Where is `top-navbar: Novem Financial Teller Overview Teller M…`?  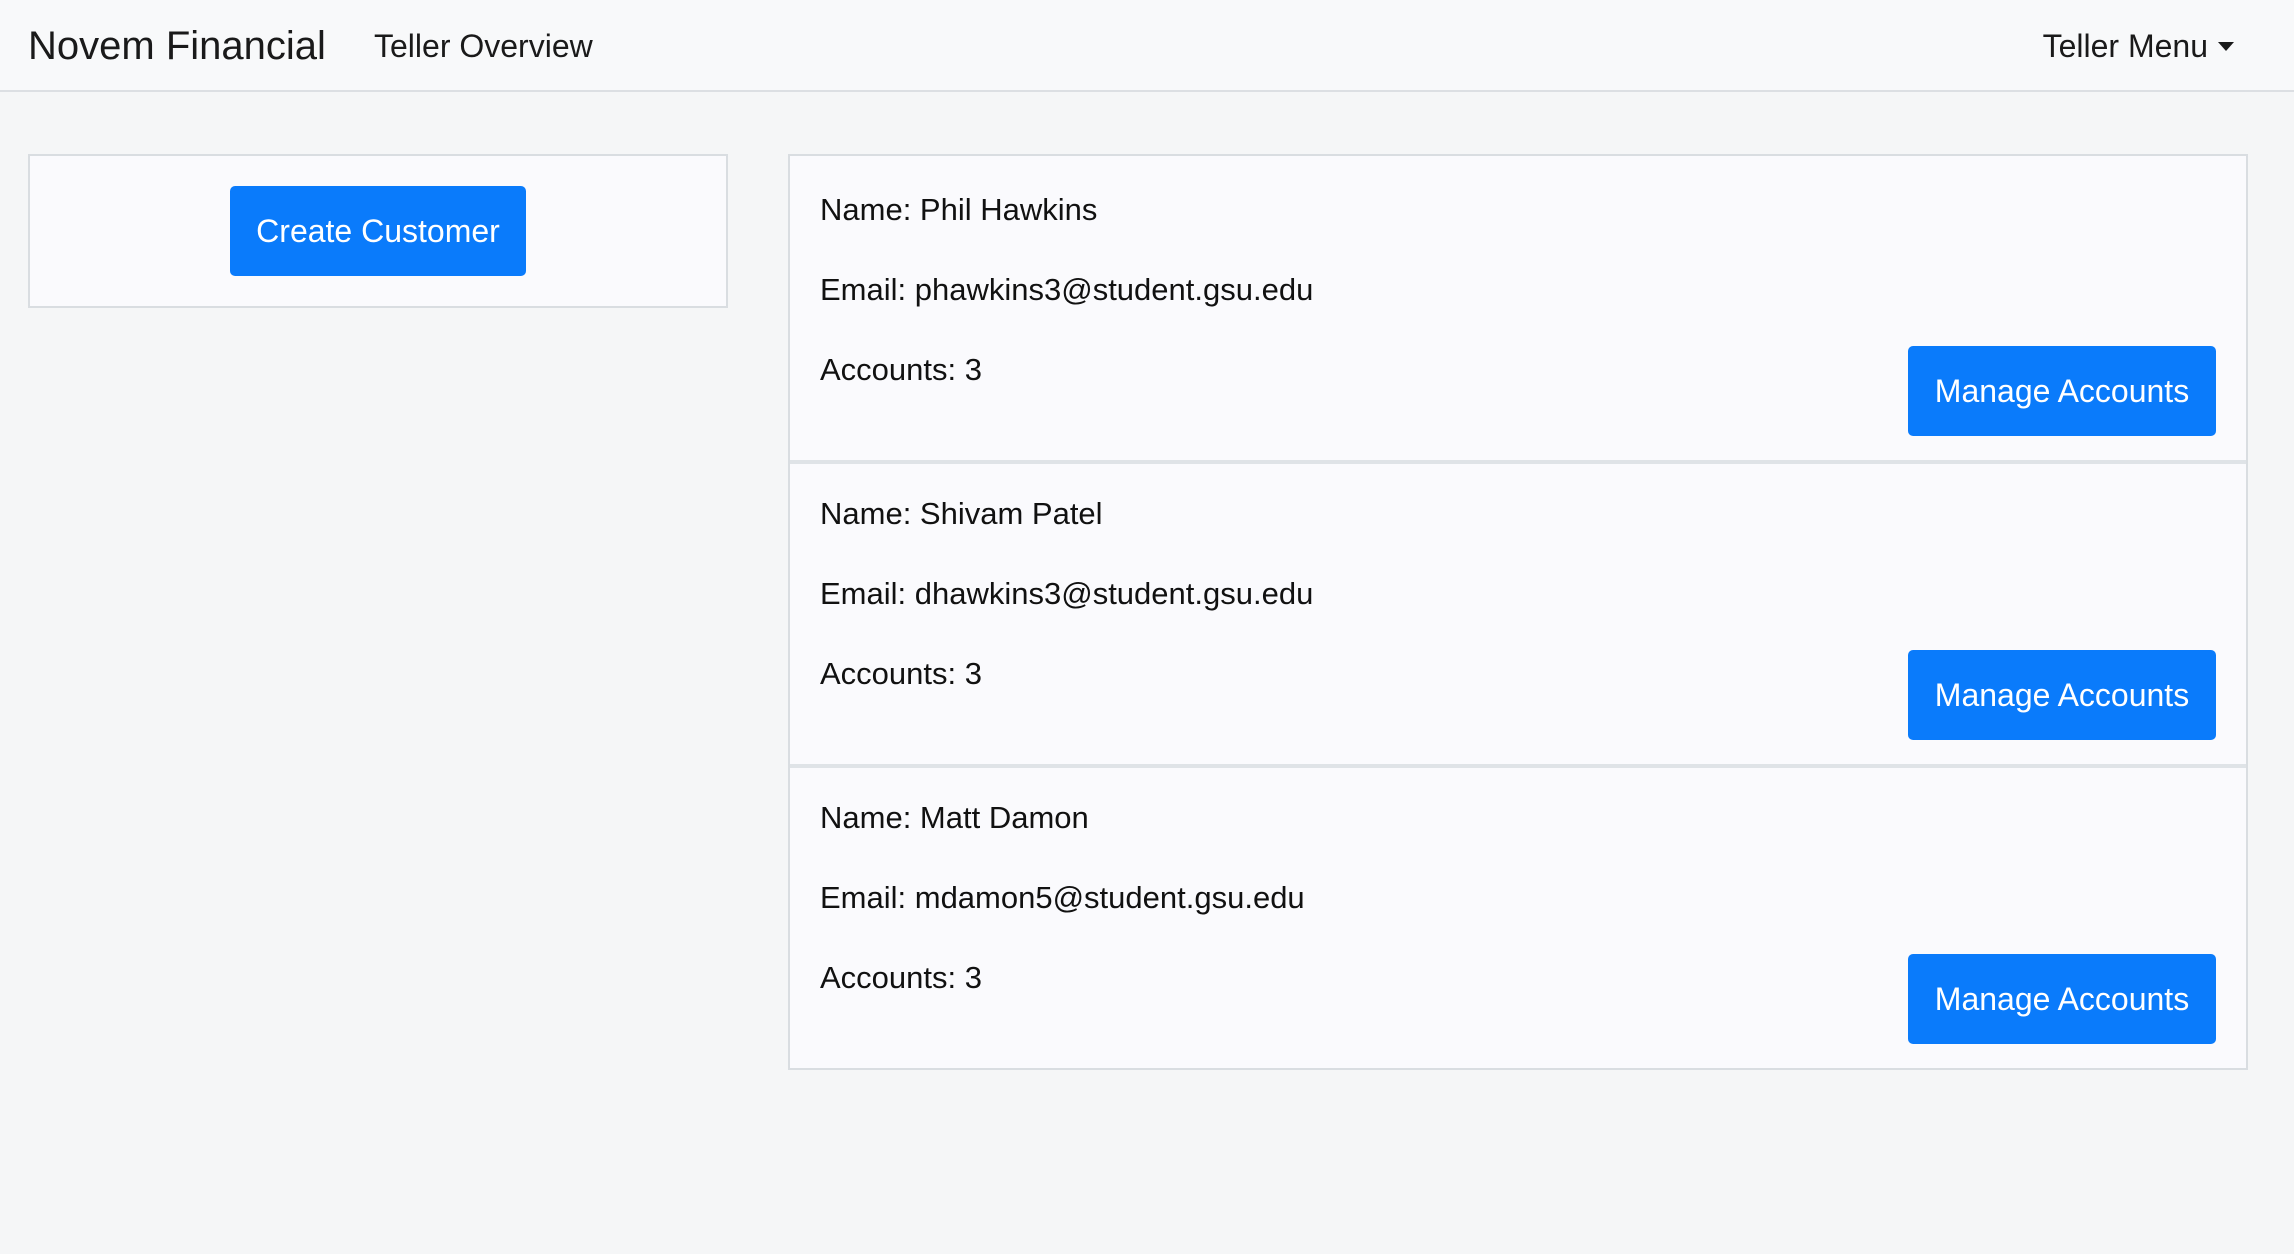 top-navbar: Novem Financial Teller Overview Teller M… is located at coordinates (1147, 46).